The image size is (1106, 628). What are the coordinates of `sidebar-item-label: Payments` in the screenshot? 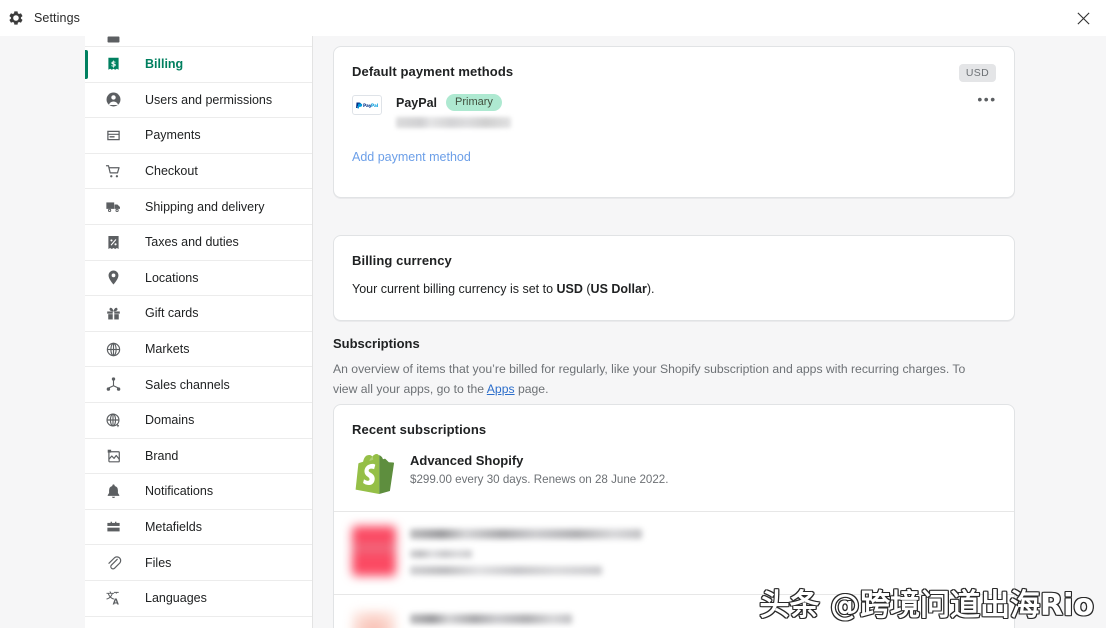 It's located at (173, 135).